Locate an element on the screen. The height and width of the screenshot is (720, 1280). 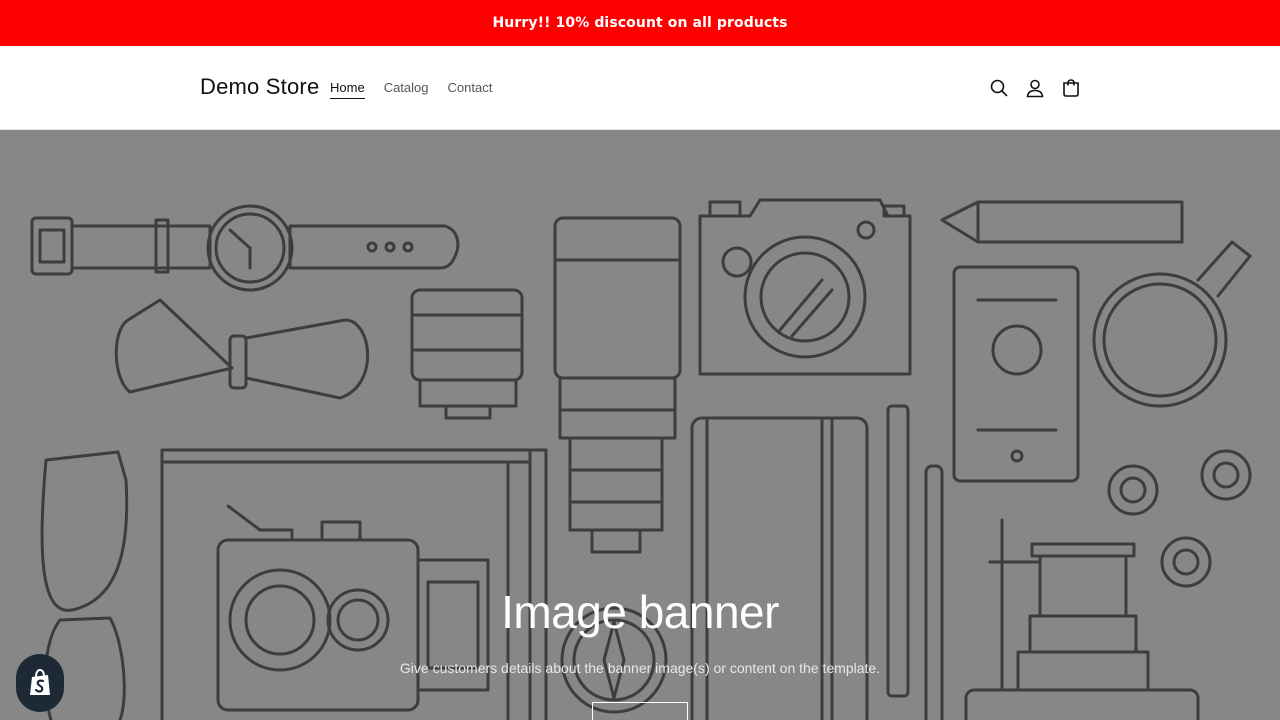
shopify-bag-icon is located at coordinates (40, 682).